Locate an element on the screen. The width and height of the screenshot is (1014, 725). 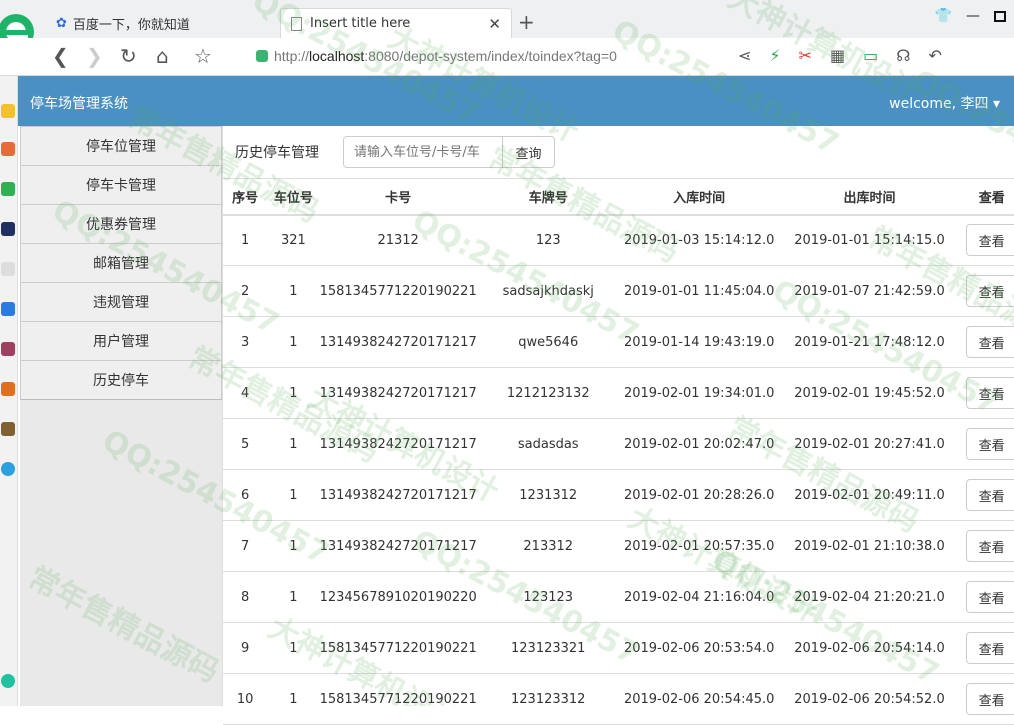
table-cell-no: 4 is located at coordinates (245, 393).